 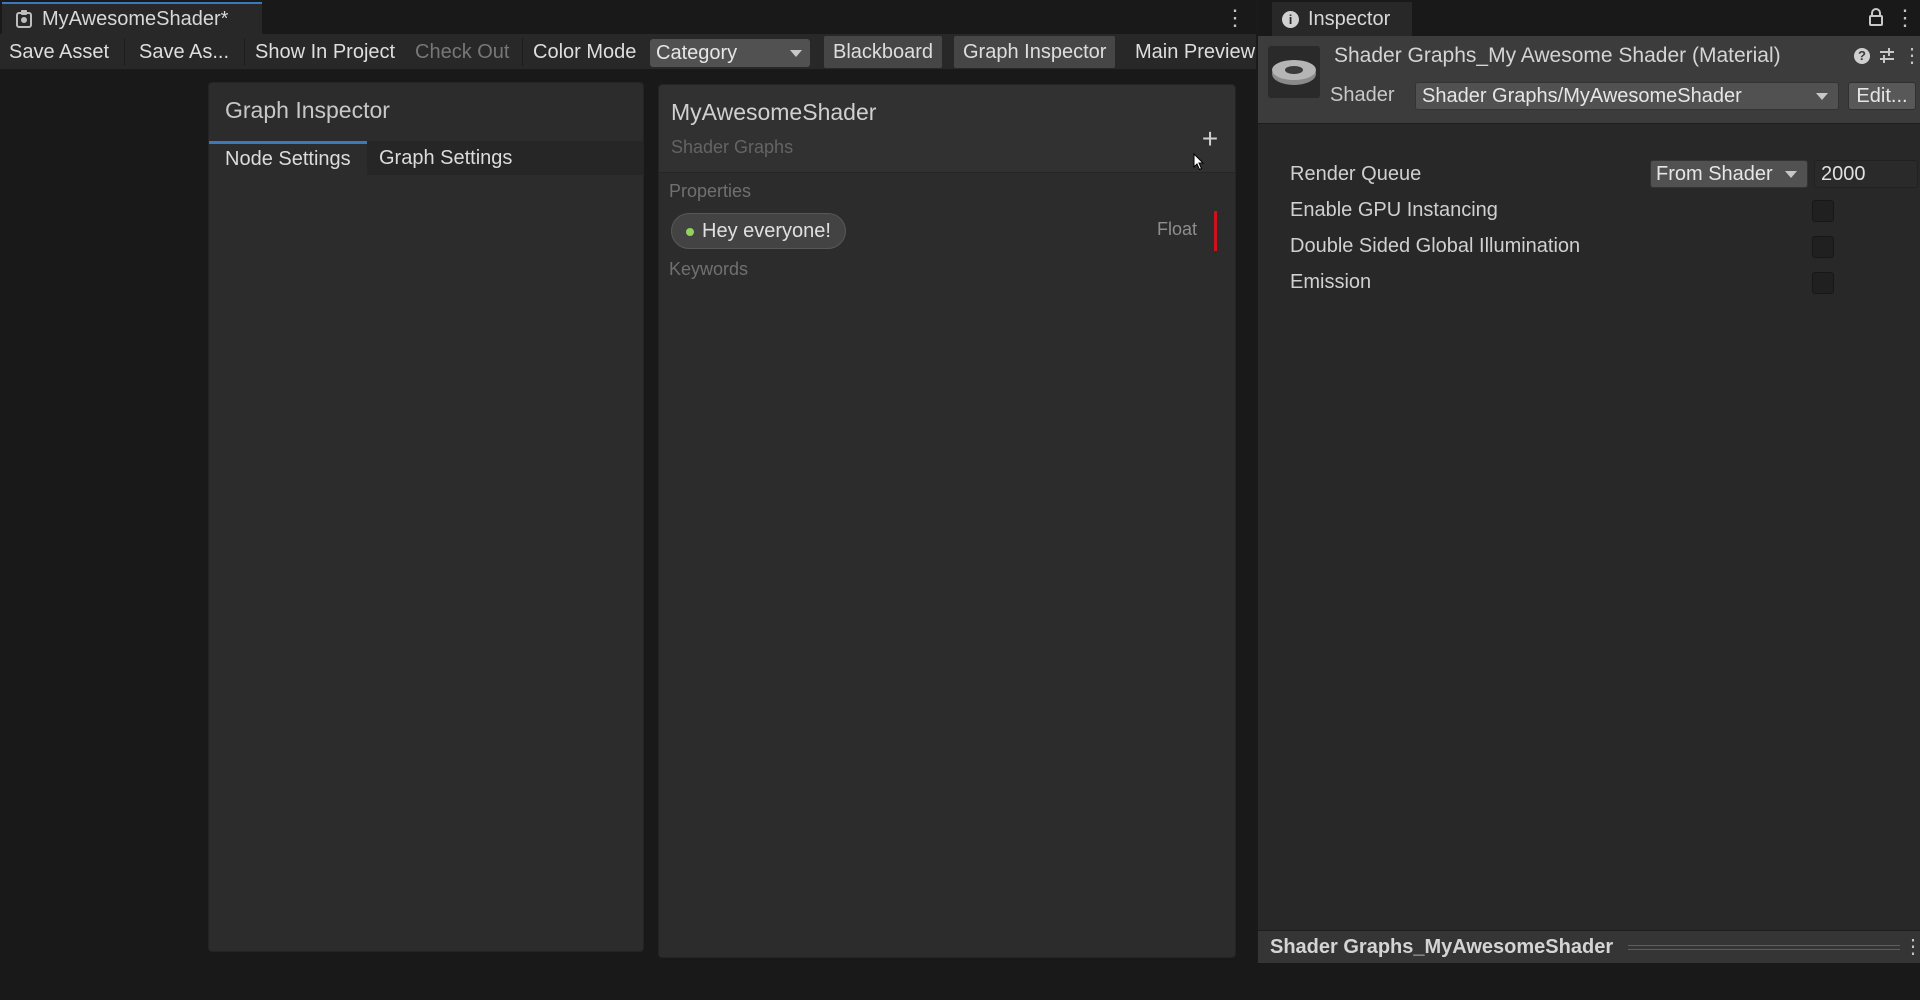 What do you see at coordinates (59, 52) in the screenshot?
I see `save-asset-button: Save Asset` at bounding box center [59, 52].